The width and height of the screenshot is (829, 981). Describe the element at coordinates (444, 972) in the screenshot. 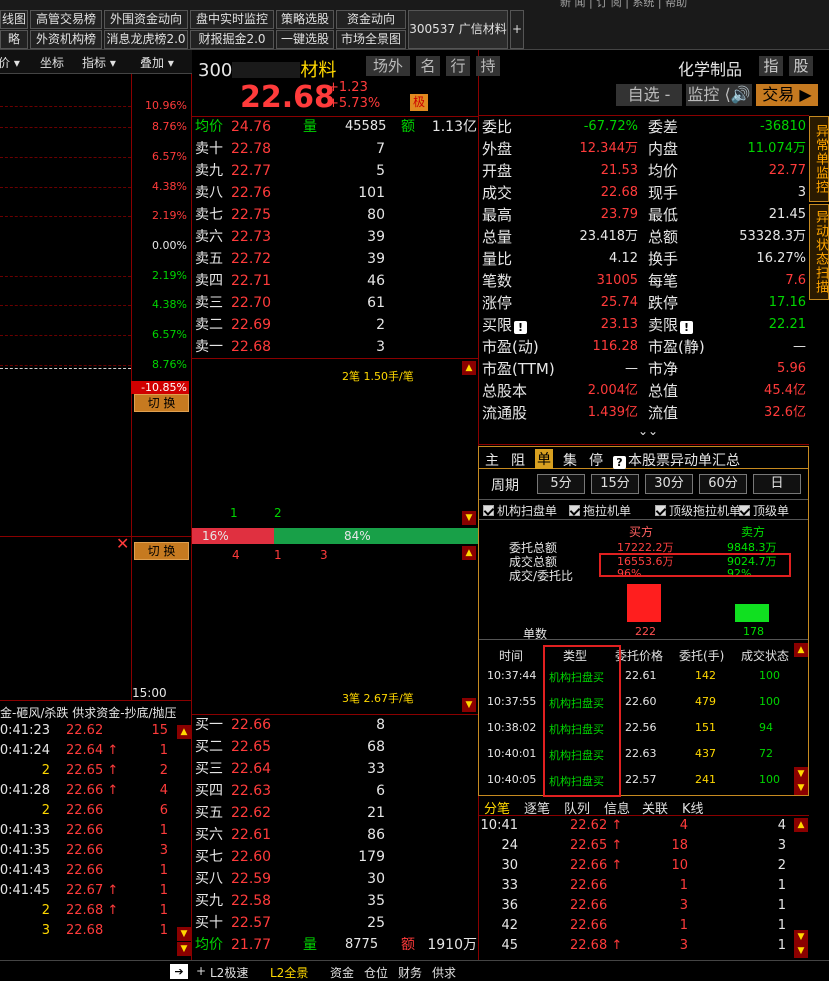

I see `status-item: 供求` at that location.